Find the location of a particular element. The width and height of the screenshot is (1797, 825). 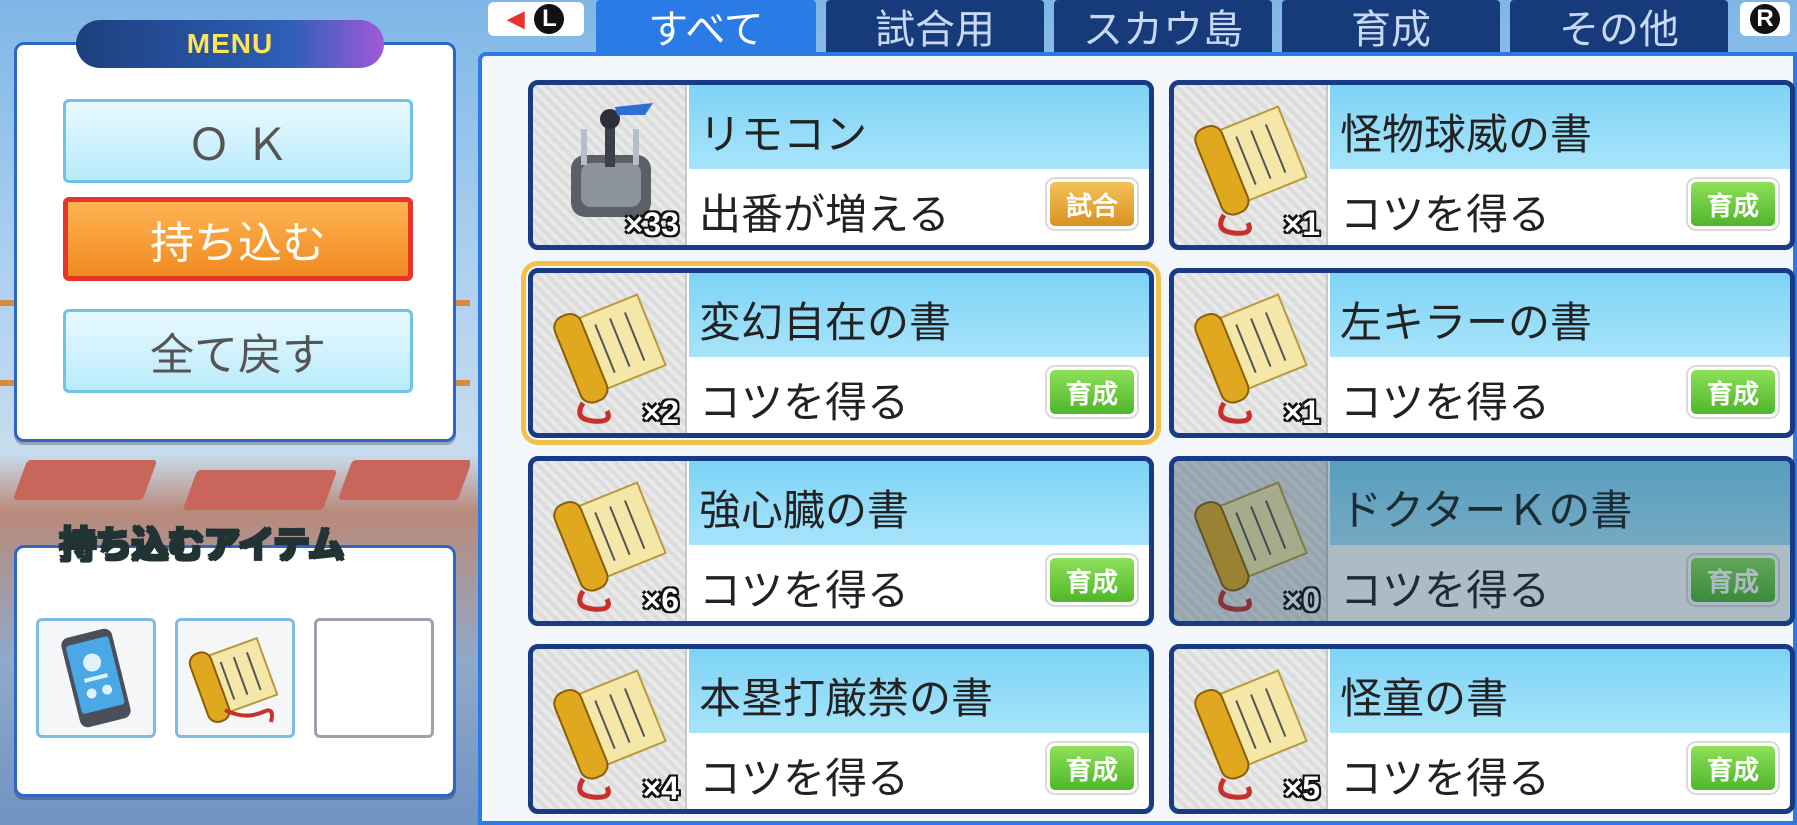

item-name: 本塁打厳禁の書 is located at coordinates (846, 698).